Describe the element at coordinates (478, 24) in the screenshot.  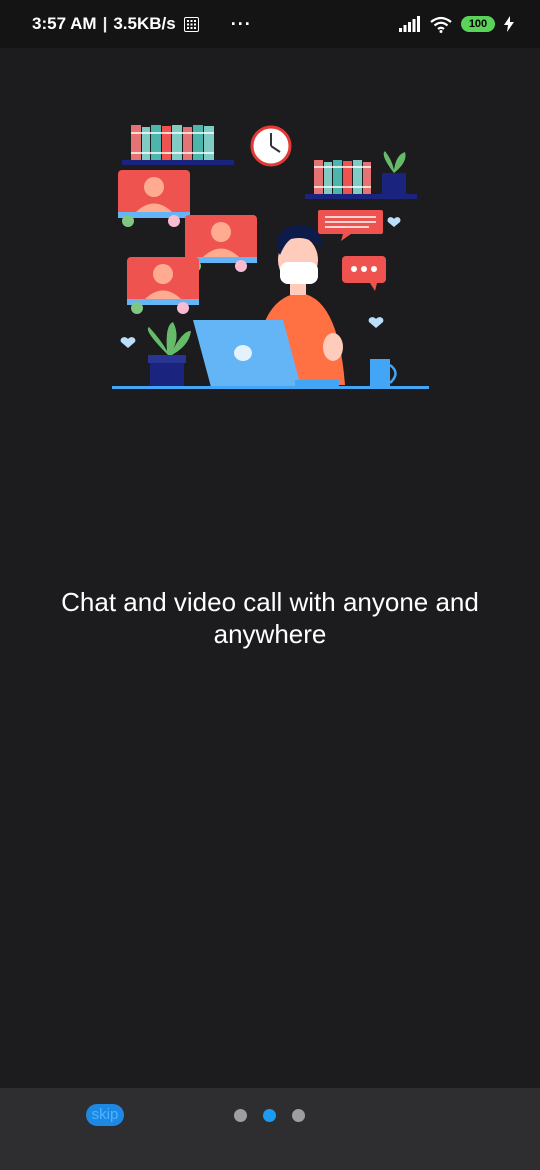
I see `battery-indicator: 100` at that location.